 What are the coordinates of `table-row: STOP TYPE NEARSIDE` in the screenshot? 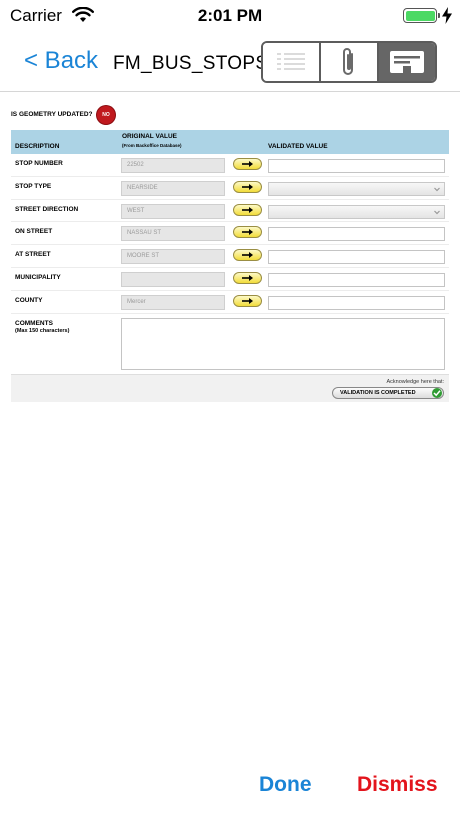 It's located at (230, 188).